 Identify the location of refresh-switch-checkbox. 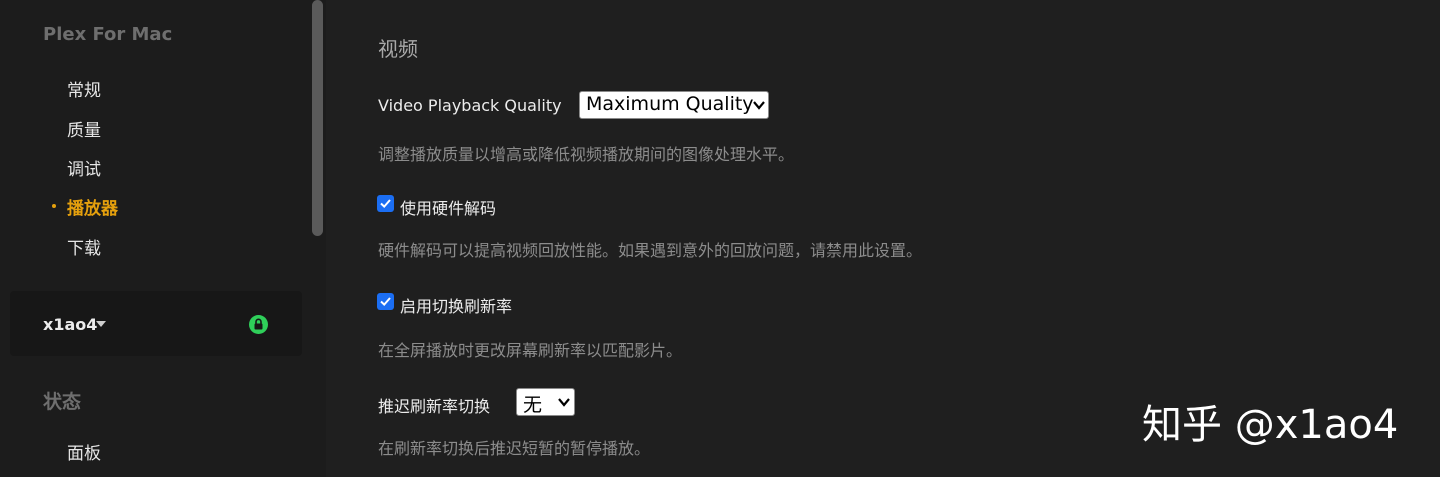
(385, 301).